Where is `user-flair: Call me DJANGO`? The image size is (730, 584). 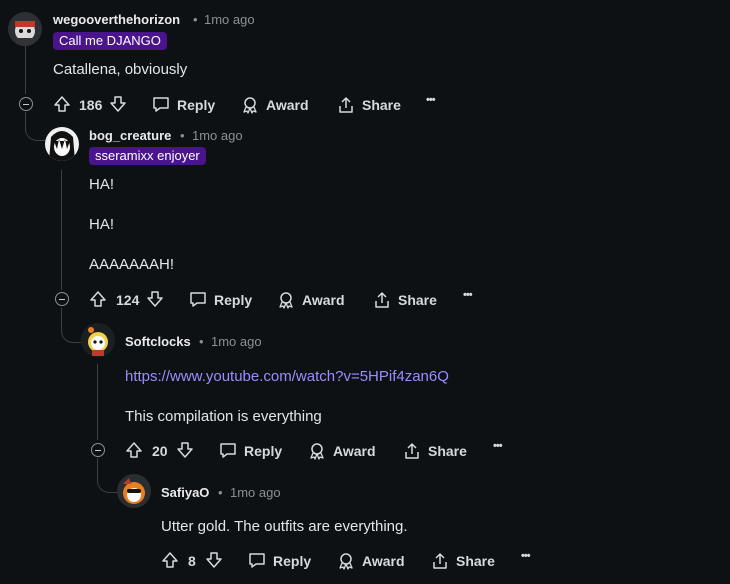
user-flair: Call me DJANGO is located at coordinates (110, 41).